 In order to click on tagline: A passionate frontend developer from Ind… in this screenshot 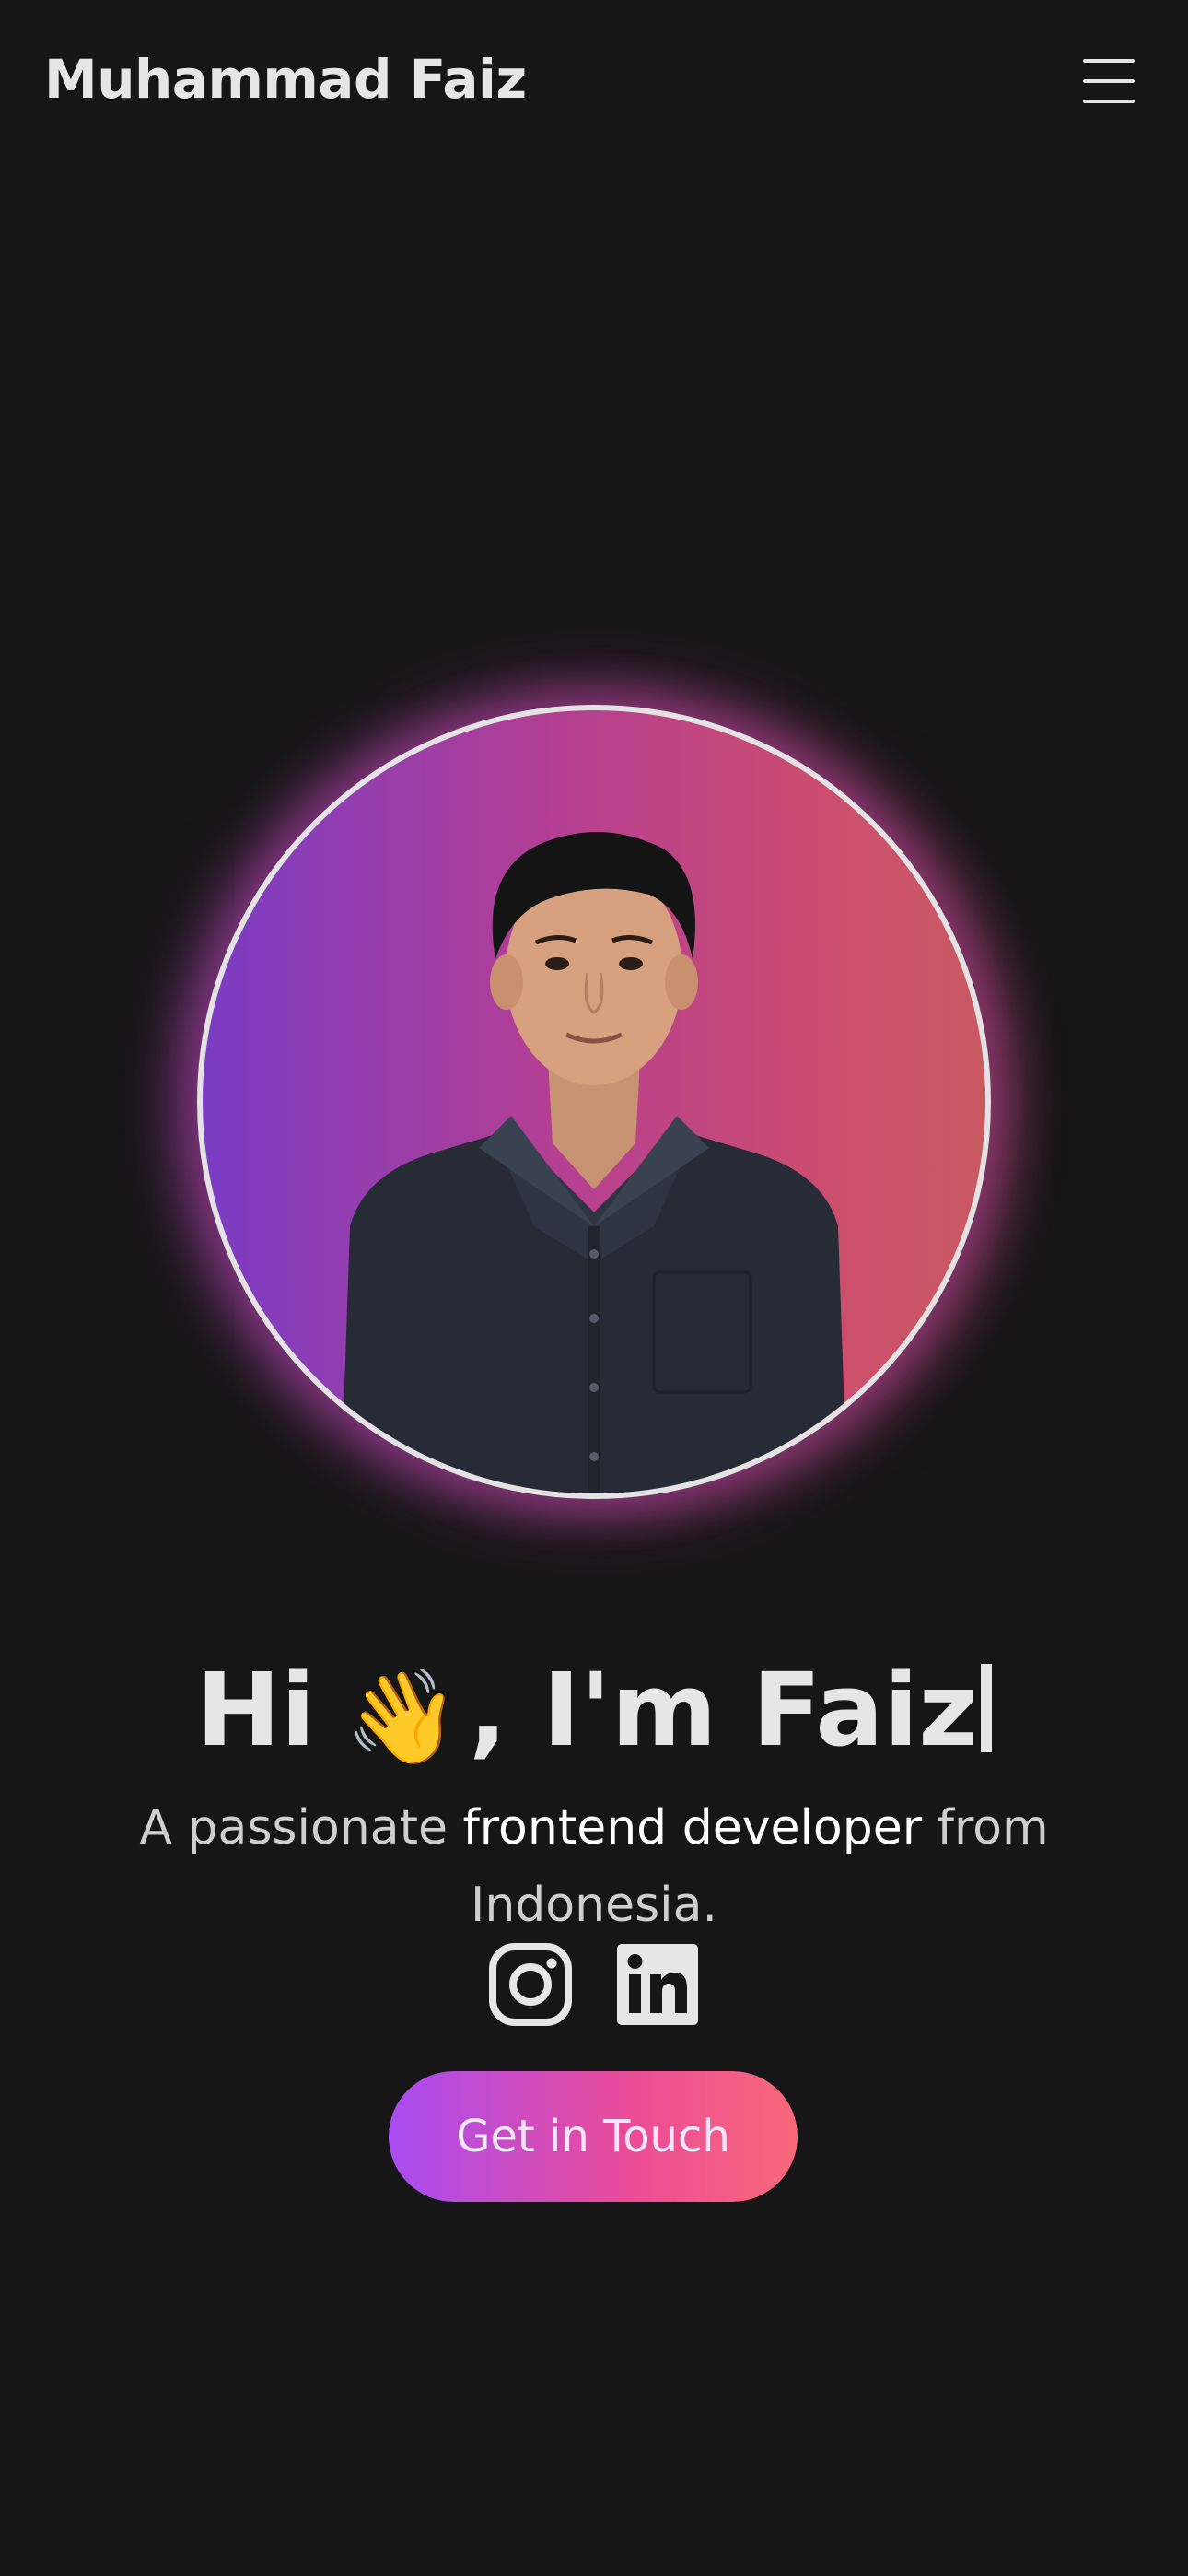, I will do `click(594, 1866)`.